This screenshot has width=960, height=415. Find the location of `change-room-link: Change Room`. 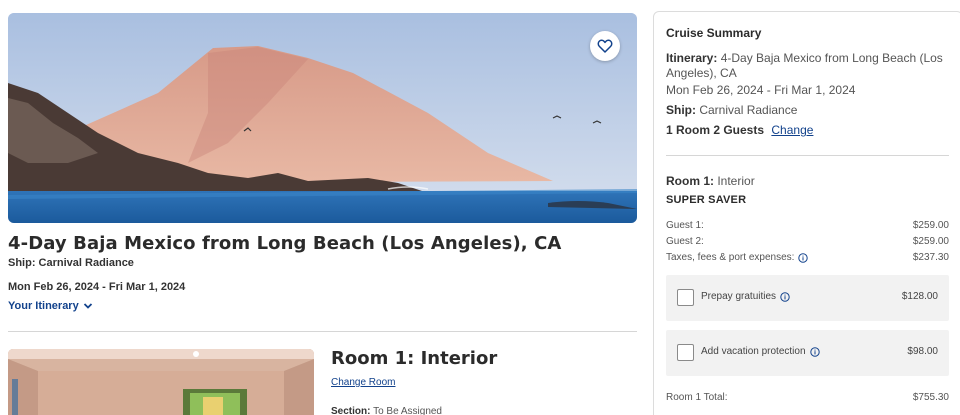

change-room-link: Change Room is located at coordinates (363, 382).